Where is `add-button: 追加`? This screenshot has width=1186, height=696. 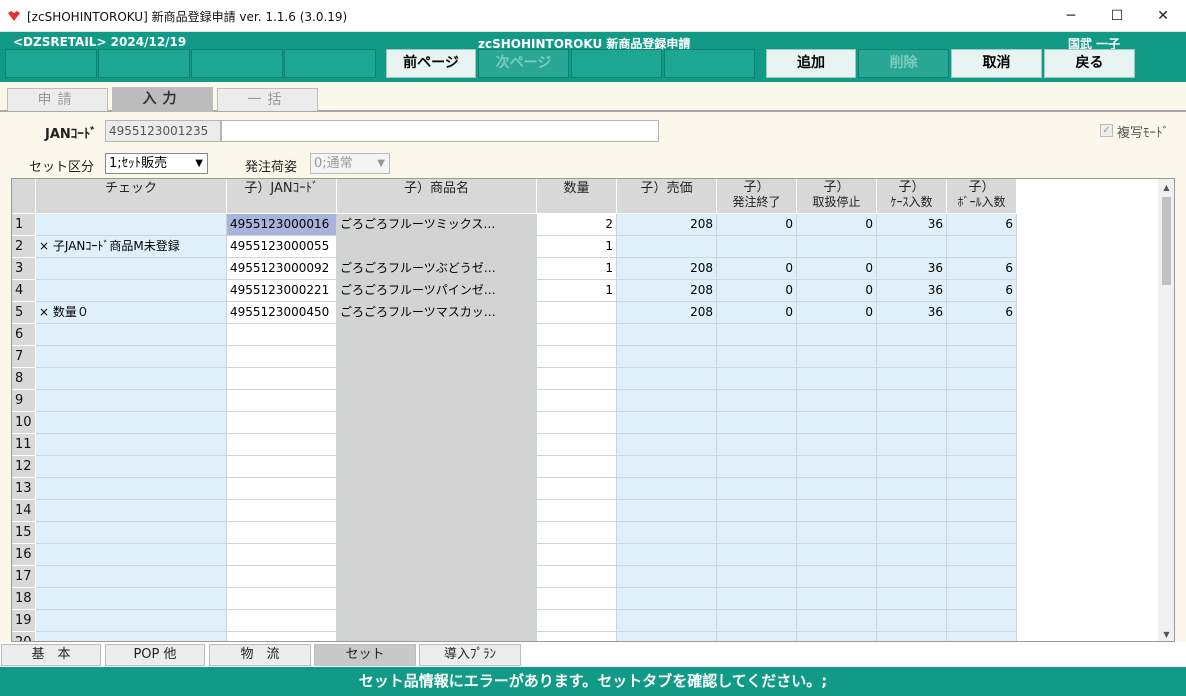 add-button: 追加 is located at coordinates (811, 63).